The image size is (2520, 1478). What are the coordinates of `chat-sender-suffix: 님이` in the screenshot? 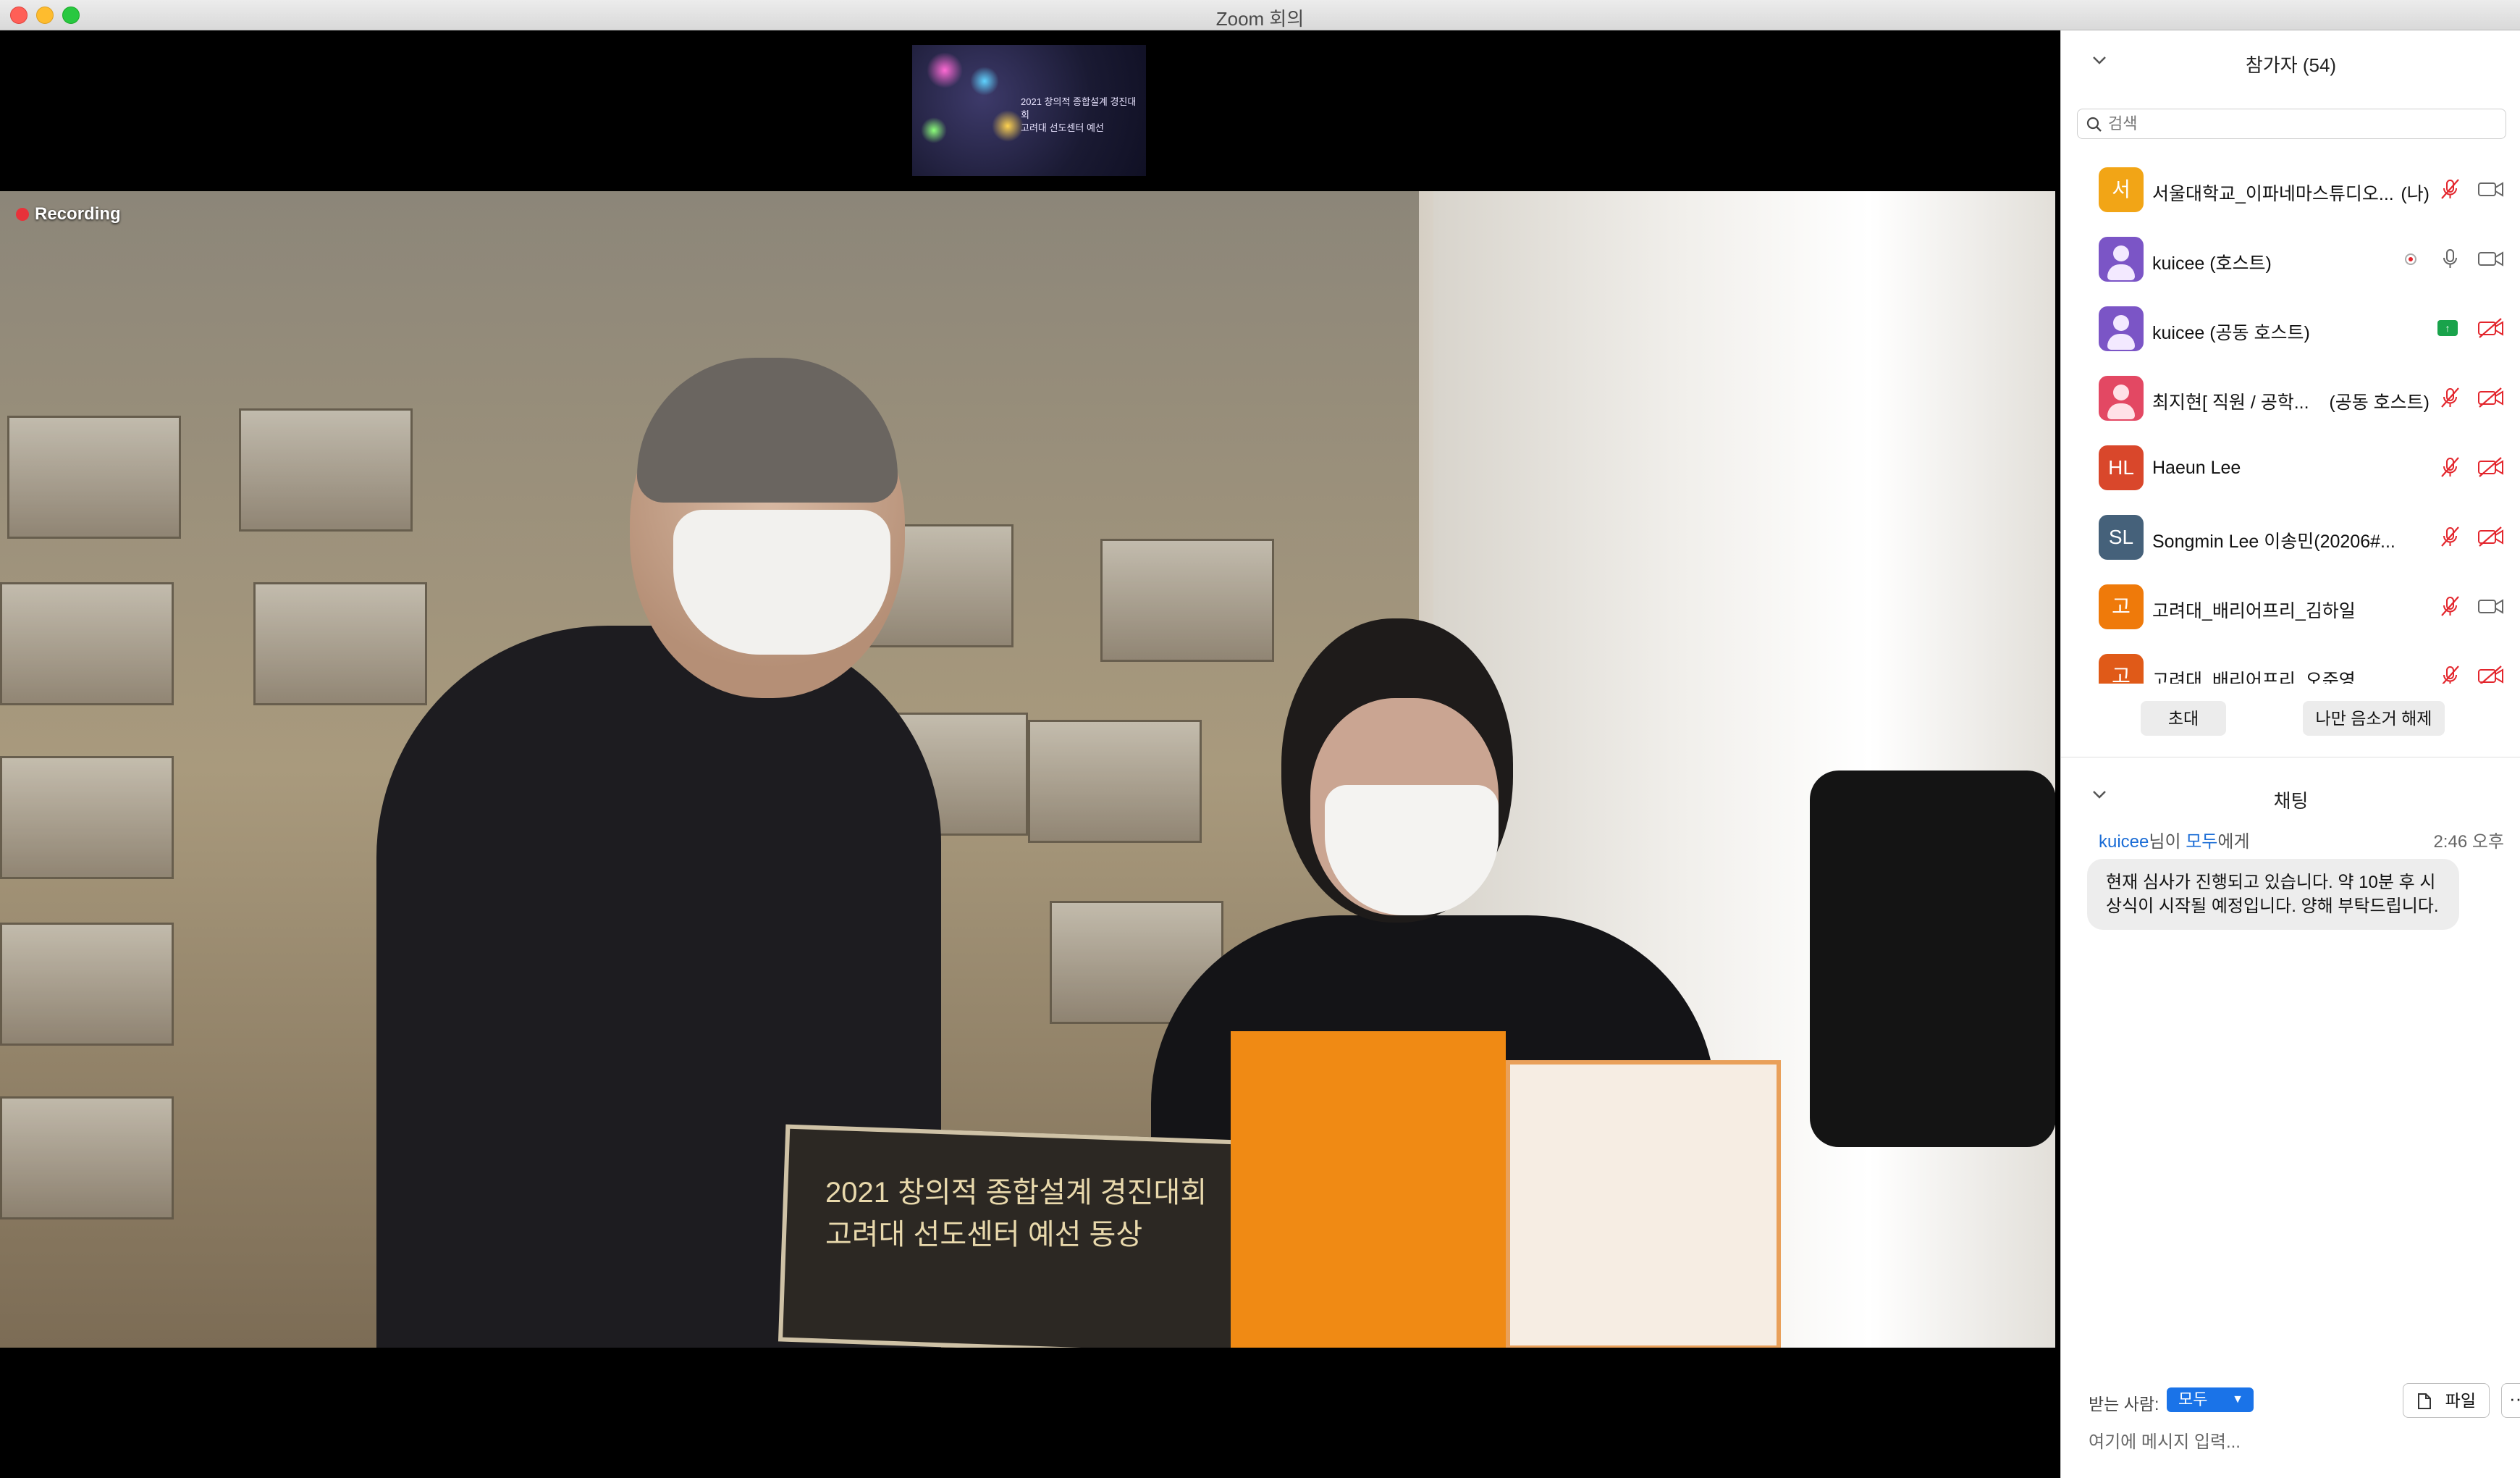 It's located at (2167, 842).